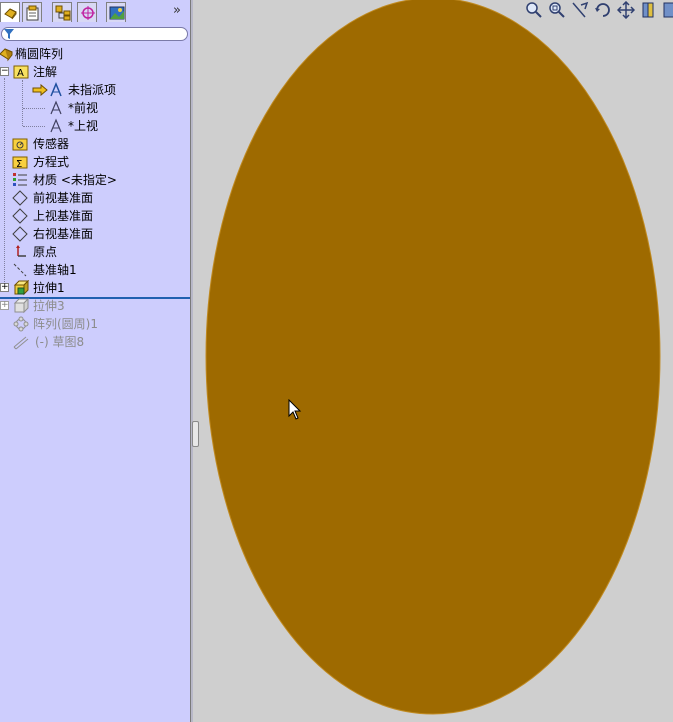  I want to click on expand-panel-button: », so click(177, 10).